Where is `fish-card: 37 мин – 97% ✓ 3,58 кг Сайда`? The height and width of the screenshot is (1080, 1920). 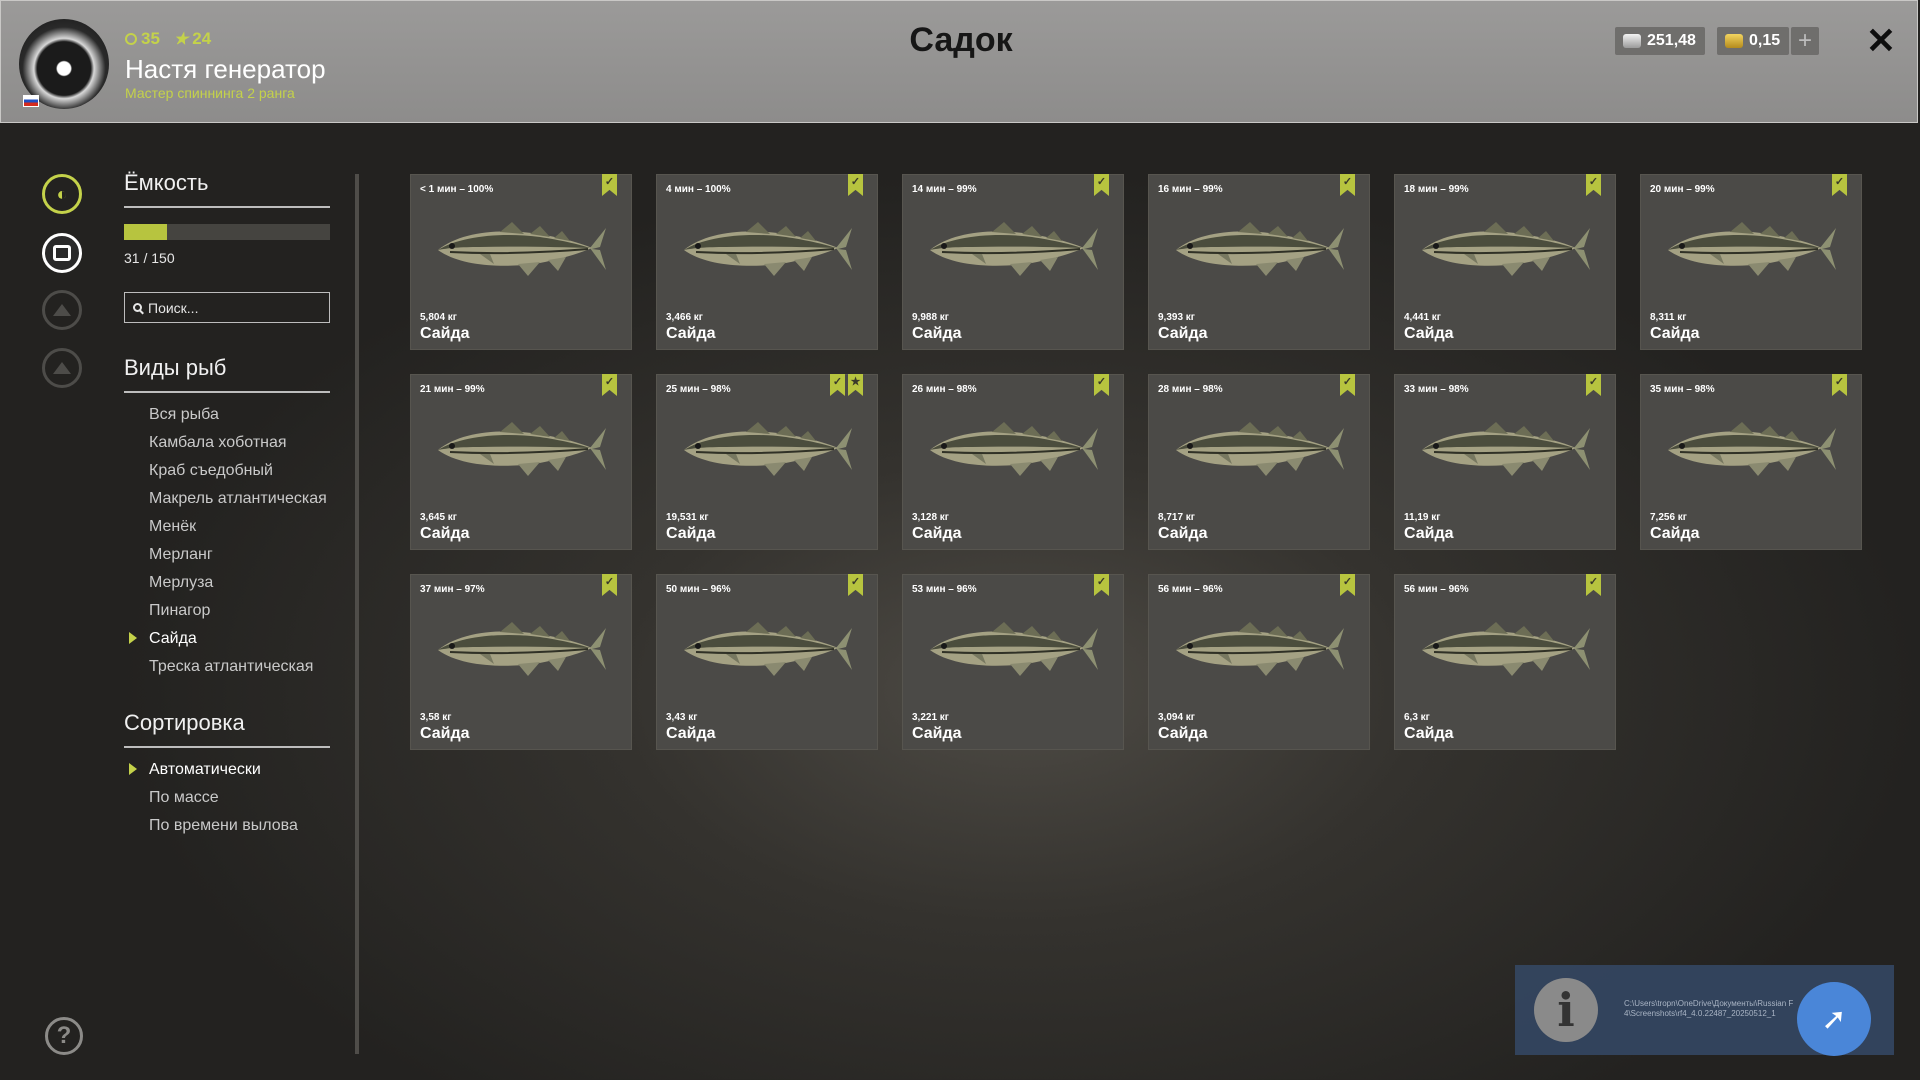 fish-card: 37 мин – 97% ✓ 3,58 кг Сайда is located at coordinates (521, 662).